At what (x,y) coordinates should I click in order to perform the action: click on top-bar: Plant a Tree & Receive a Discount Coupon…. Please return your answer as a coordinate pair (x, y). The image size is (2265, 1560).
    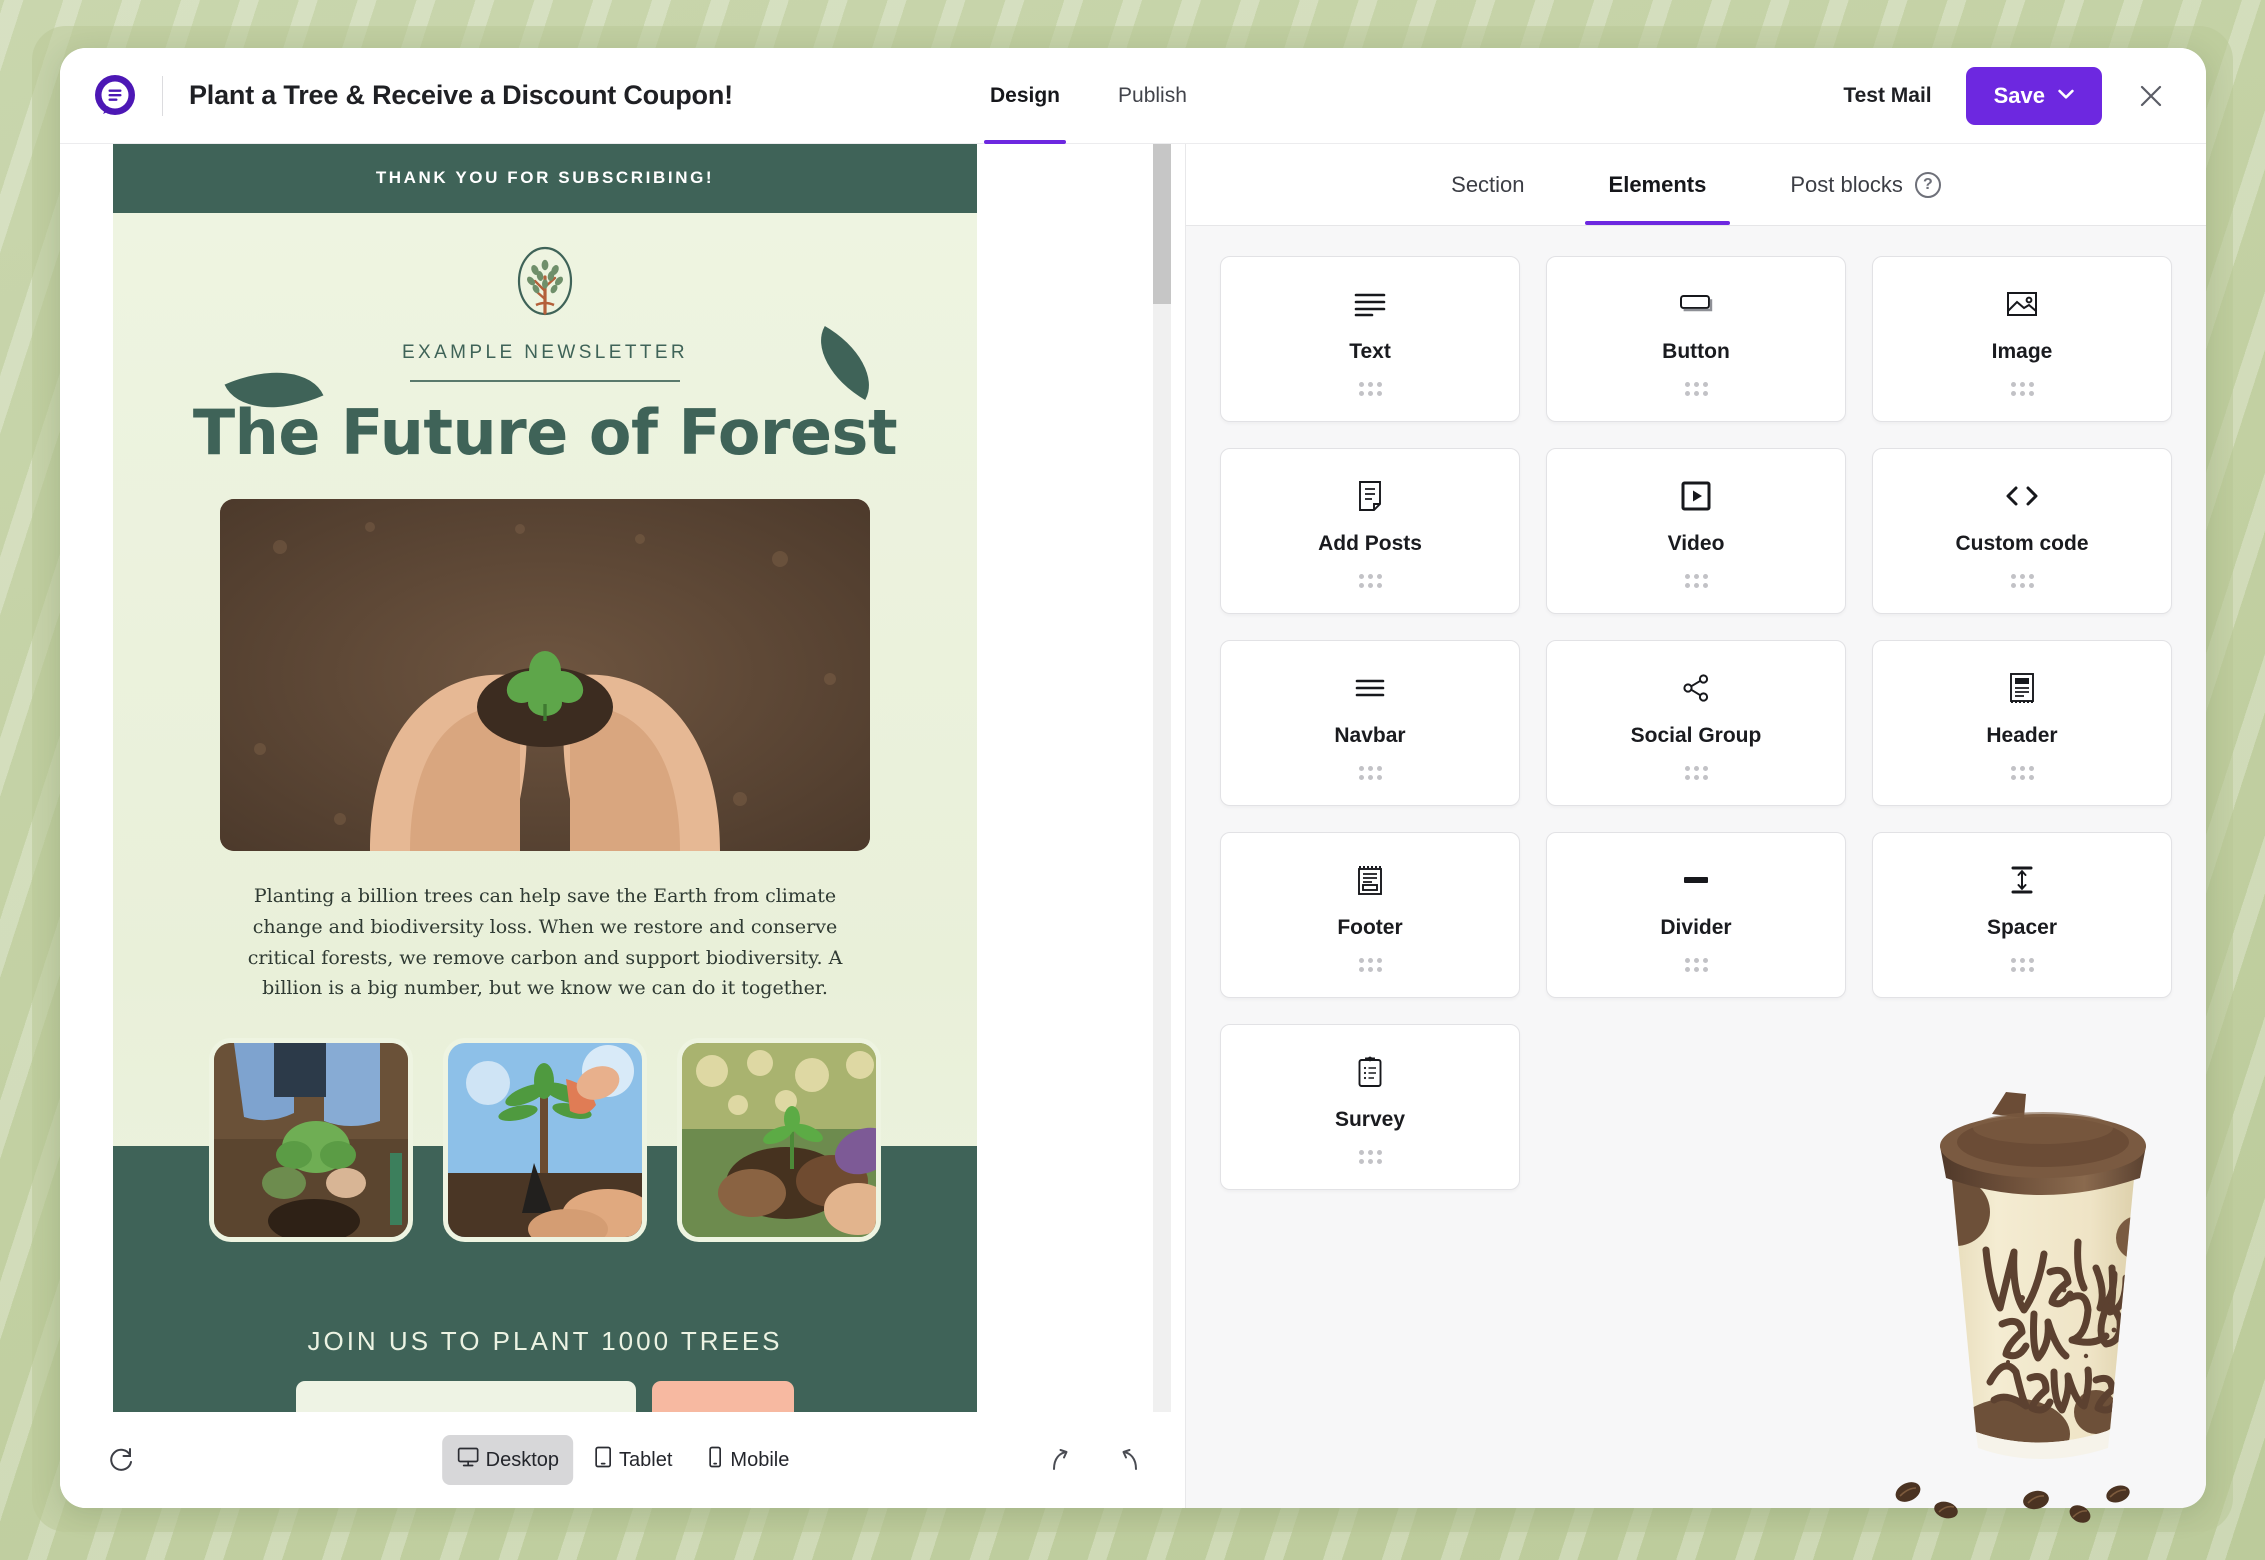
    Looking at the image, I should click on (1133, 96).